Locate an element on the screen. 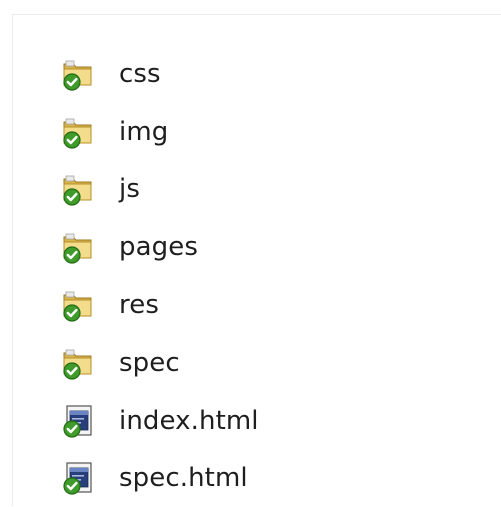  item-name: res is located at coordinates (139, 305).